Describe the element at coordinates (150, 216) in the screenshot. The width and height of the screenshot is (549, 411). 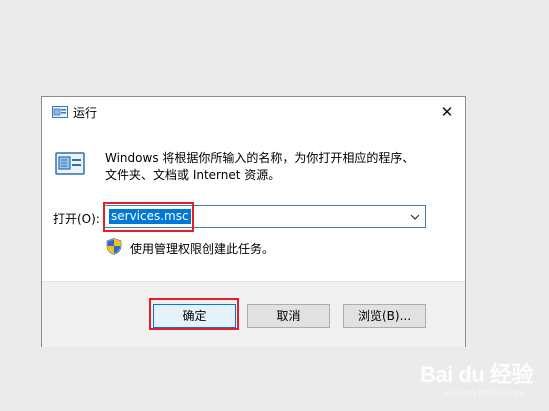
I see `open-input: services.msc` at that location.